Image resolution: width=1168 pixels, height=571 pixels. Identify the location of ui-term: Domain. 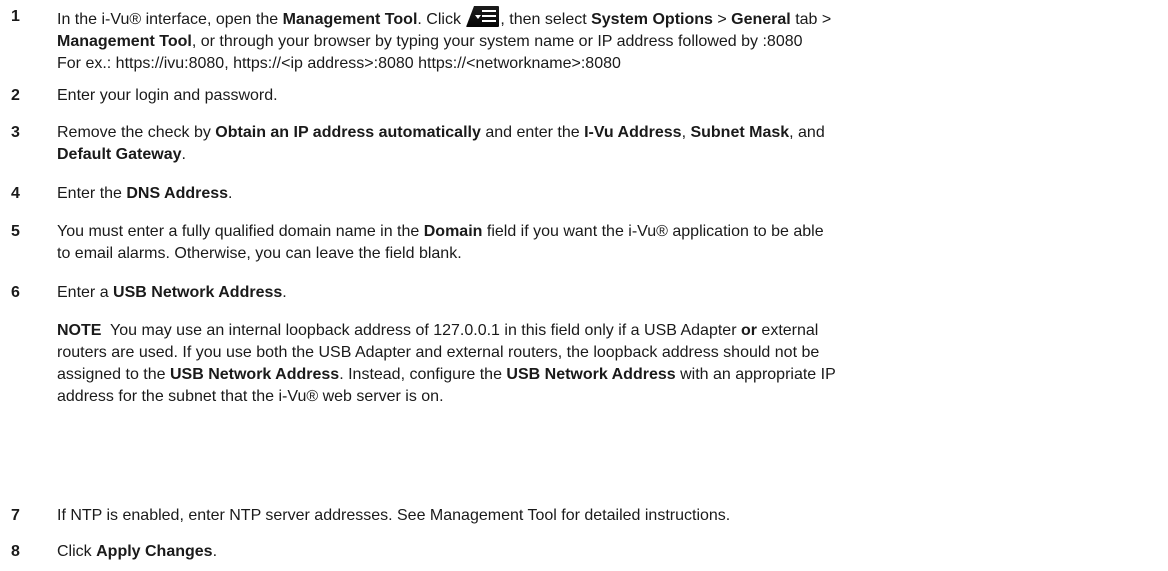
(453, 231).